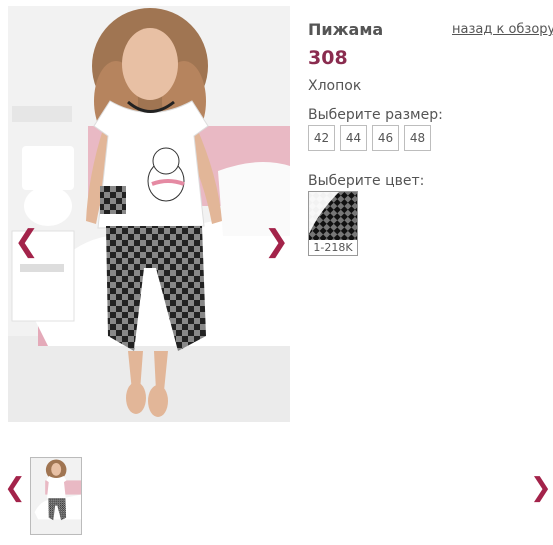 The height and width of the screenshot is (545, 553). Describe the element at coordinates (346, 29) in the screenshot. I see `product-title: Пижама` at that location.